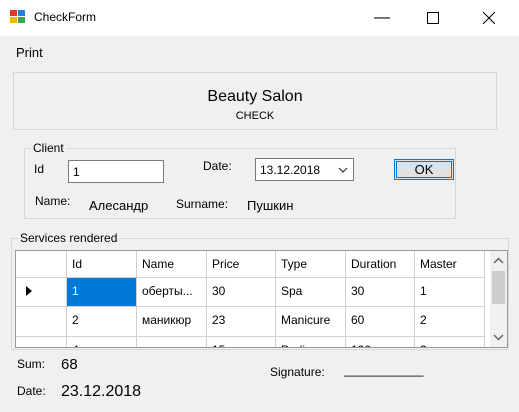 The image size is (519, 412). Describe the element at coordinates (270, 205) in the screenshot. I see `surname-value: Пушкин` at that location.